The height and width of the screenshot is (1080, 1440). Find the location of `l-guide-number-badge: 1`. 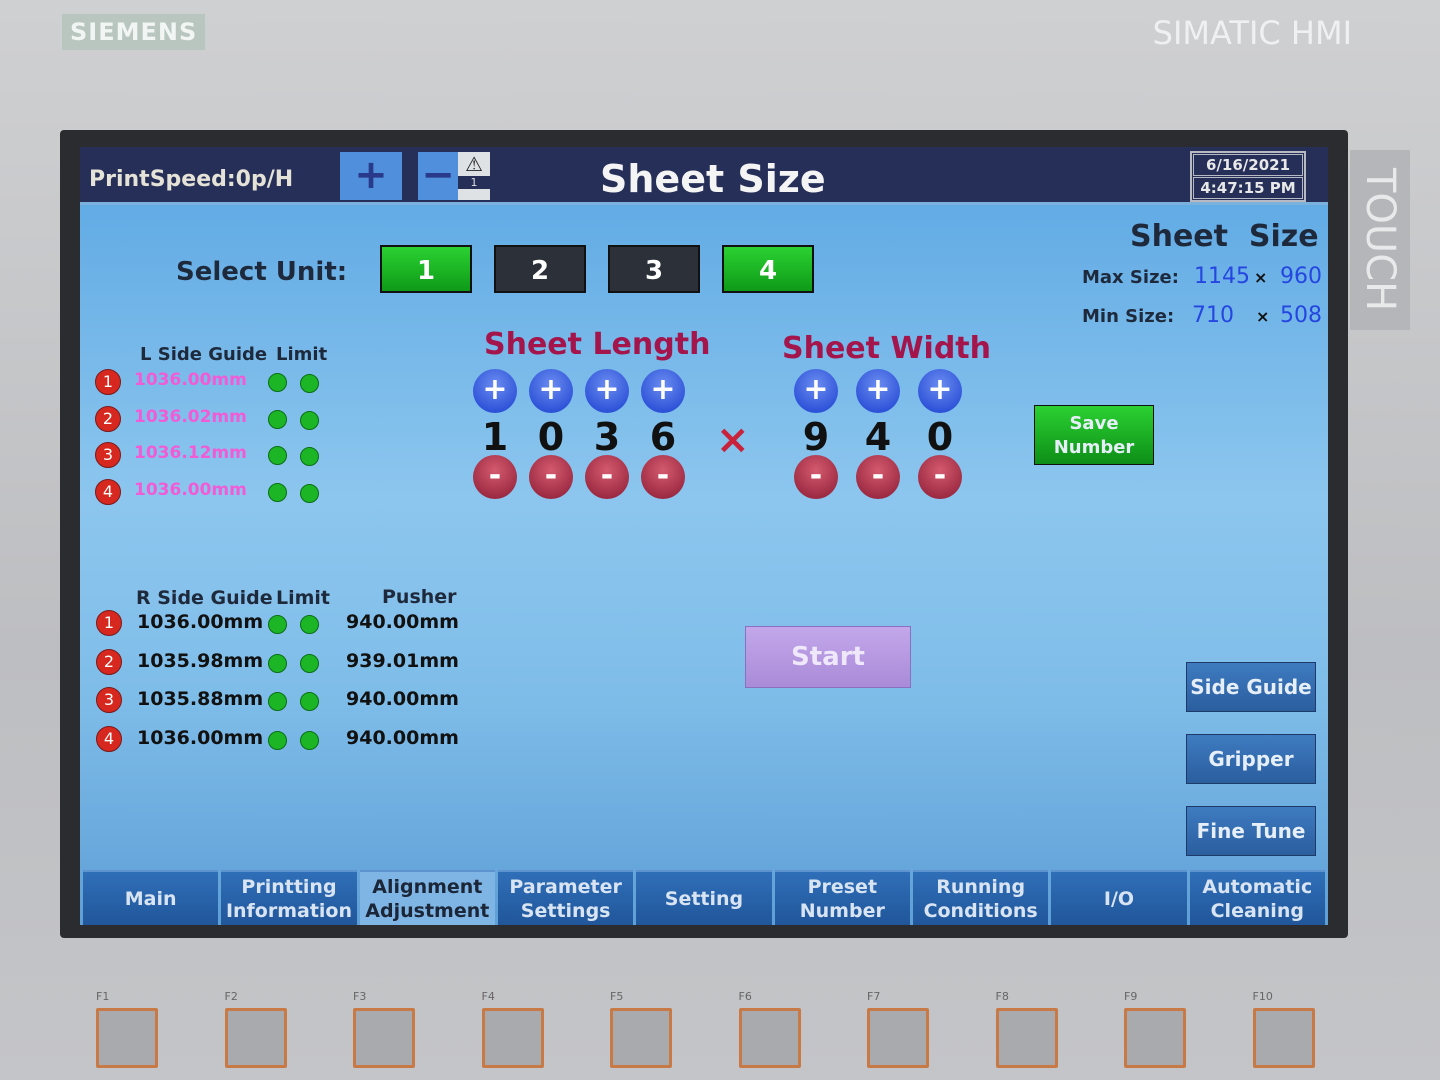

l-guide-number-badge: 1 is located at coordinates (108, 382).